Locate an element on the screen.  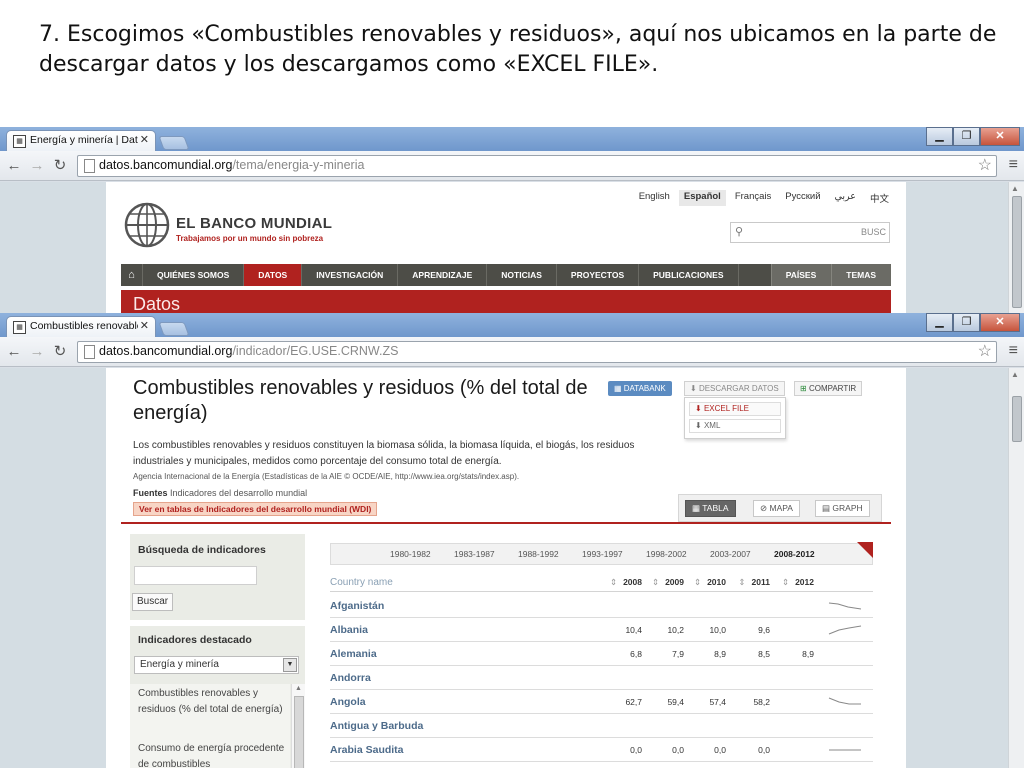
year-header: ⇕ 2010 is located at coordinates (706, 582).